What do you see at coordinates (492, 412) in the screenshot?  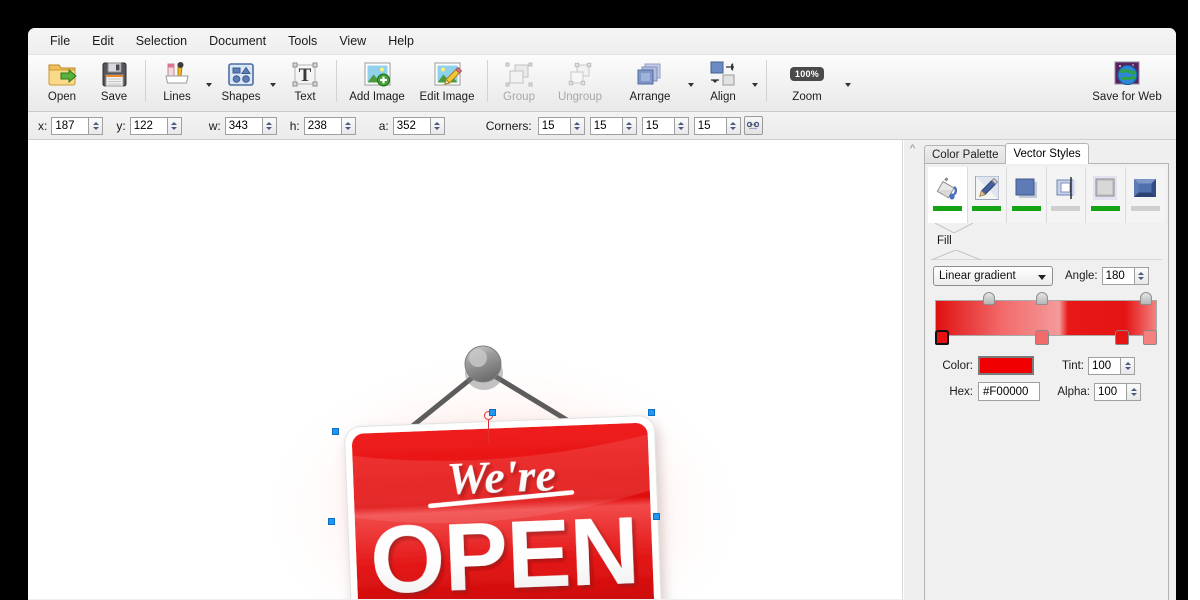 I see `selection-handle-tm` at bounding box center [492, 412].